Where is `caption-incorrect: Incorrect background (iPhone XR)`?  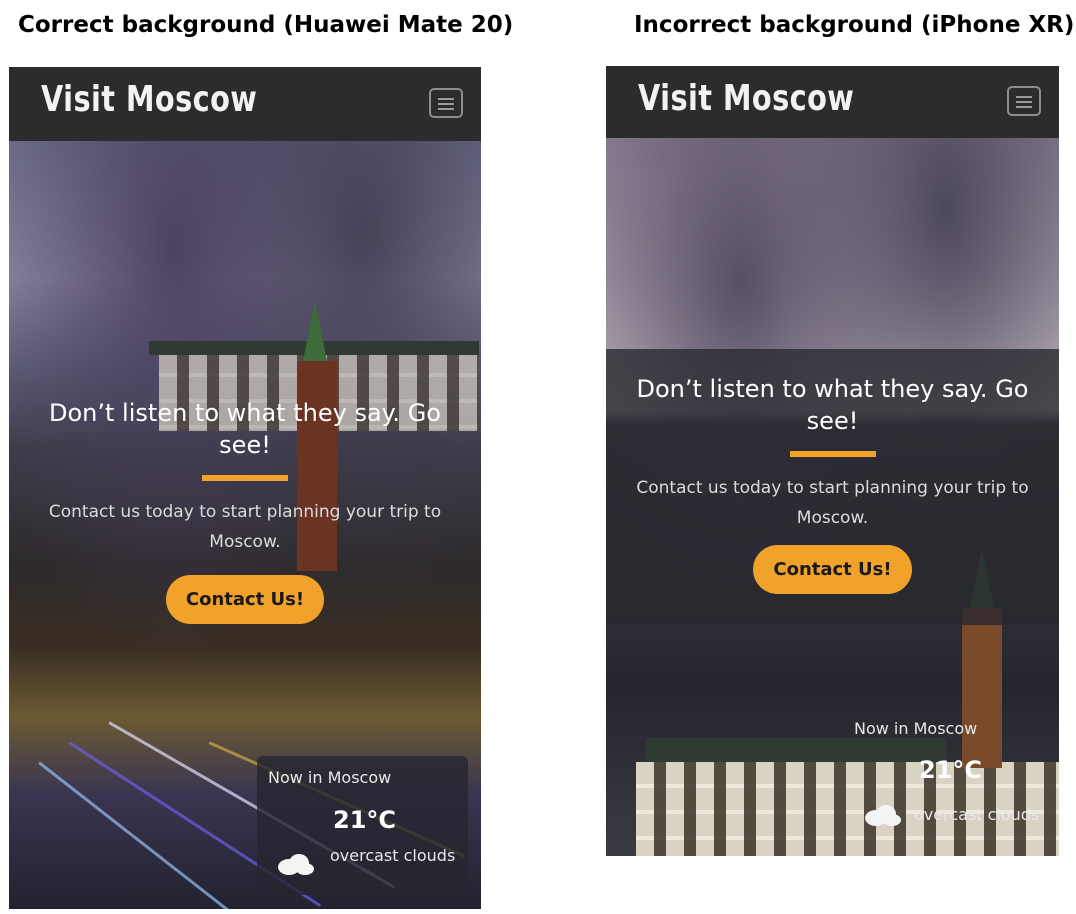 caption-incorrect: Incorrect background (iPhone XR) is located at coordinates (854, 25).